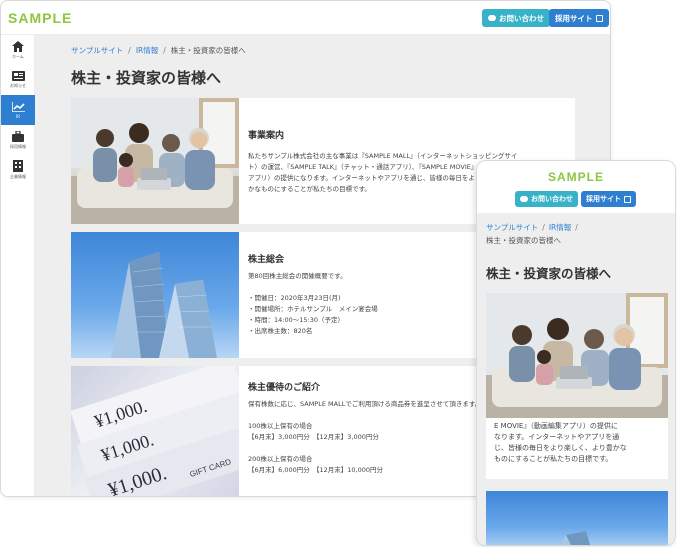  I want to click on recruit-site-button: 採用サイト, so click(579, 18).